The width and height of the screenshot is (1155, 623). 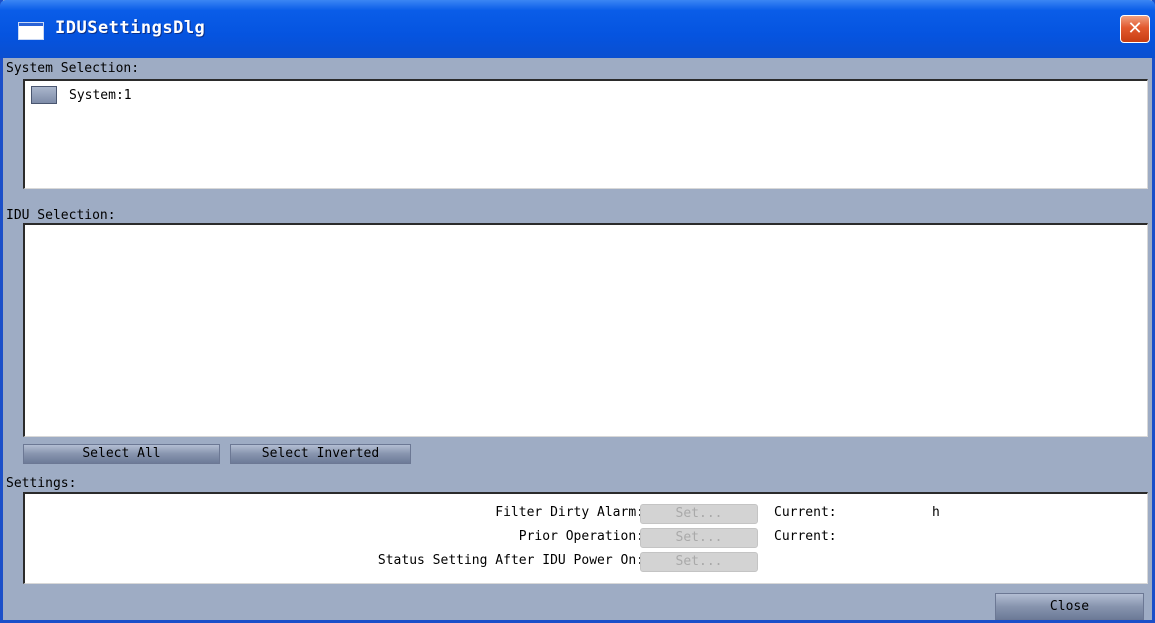 What do you see at coordinates (581, 536) in the screenshot?
I see `prior-operation-label: Prior Operation:` at bounding box center [581, 536].